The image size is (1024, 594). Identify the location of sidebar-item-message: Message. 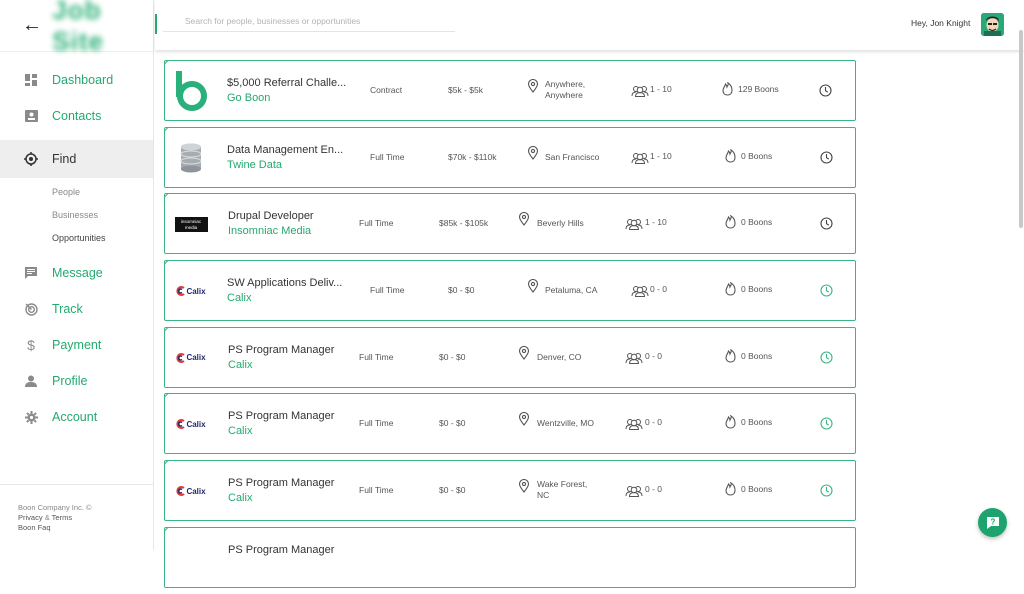
(76, 273).